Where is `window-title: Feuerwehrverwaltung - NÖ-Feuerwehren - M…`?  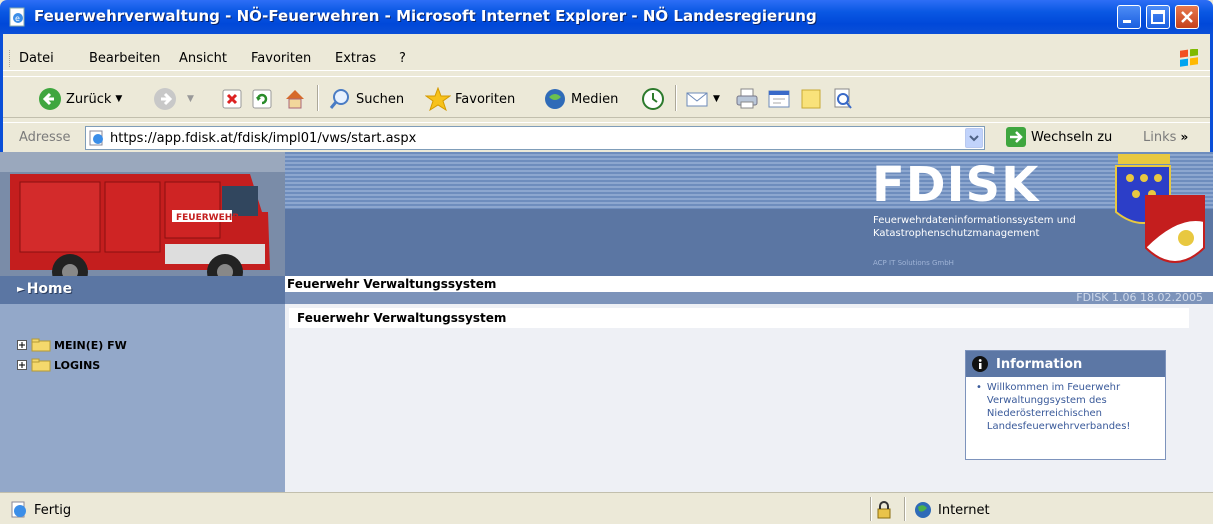 window-title: Feuerwehrverwaltung - NÖ-Feuerwehren - M… is located at coordinates (425, 16).